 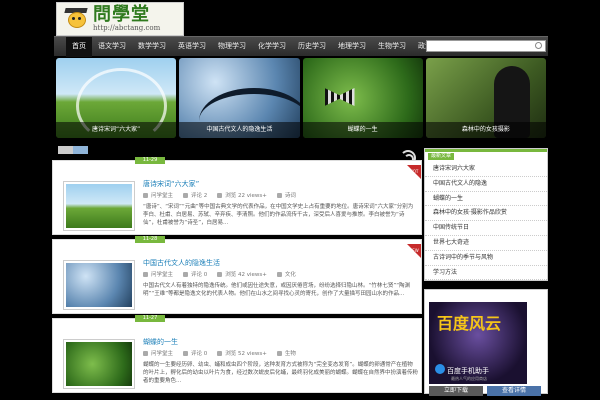 I want to click on post-meta: 问学堂主 评论 2 浏览 22 views+ 诗词, so click(x=219, y=195).